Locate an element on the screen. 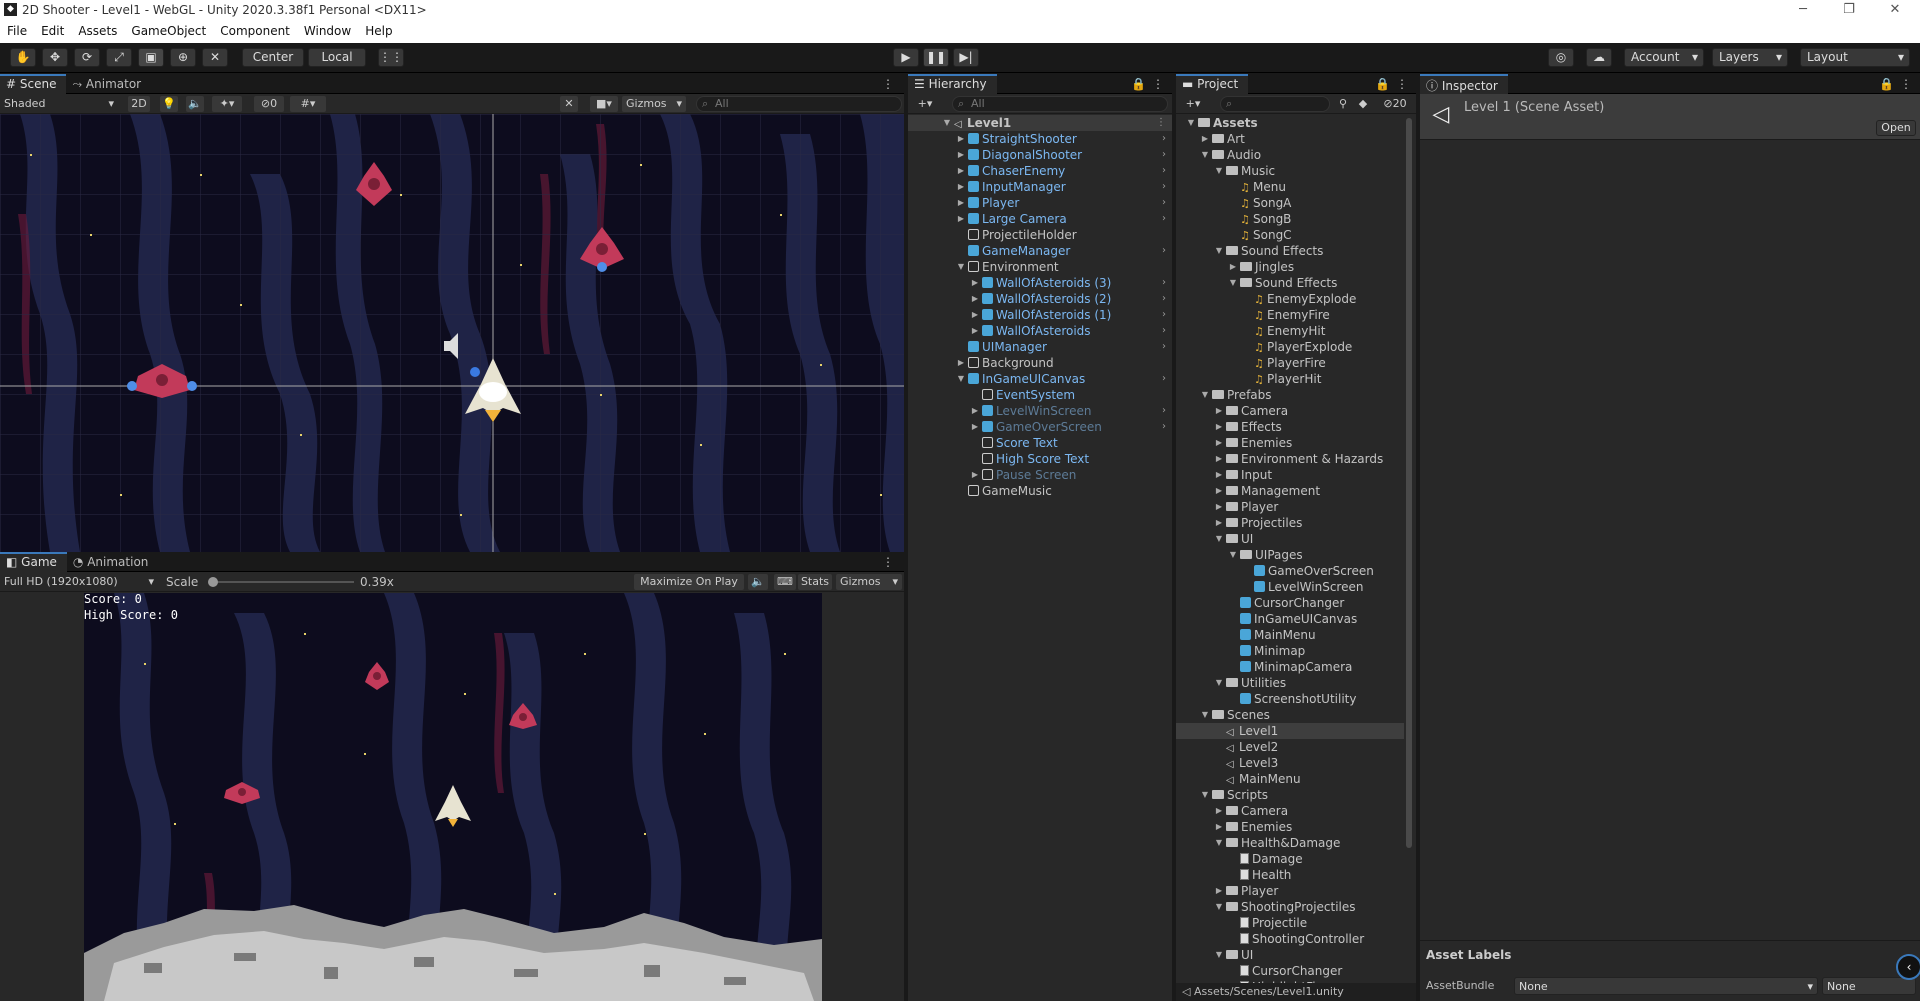  scale-tool-icon: ⤢ is located at coordinates (119, 57).